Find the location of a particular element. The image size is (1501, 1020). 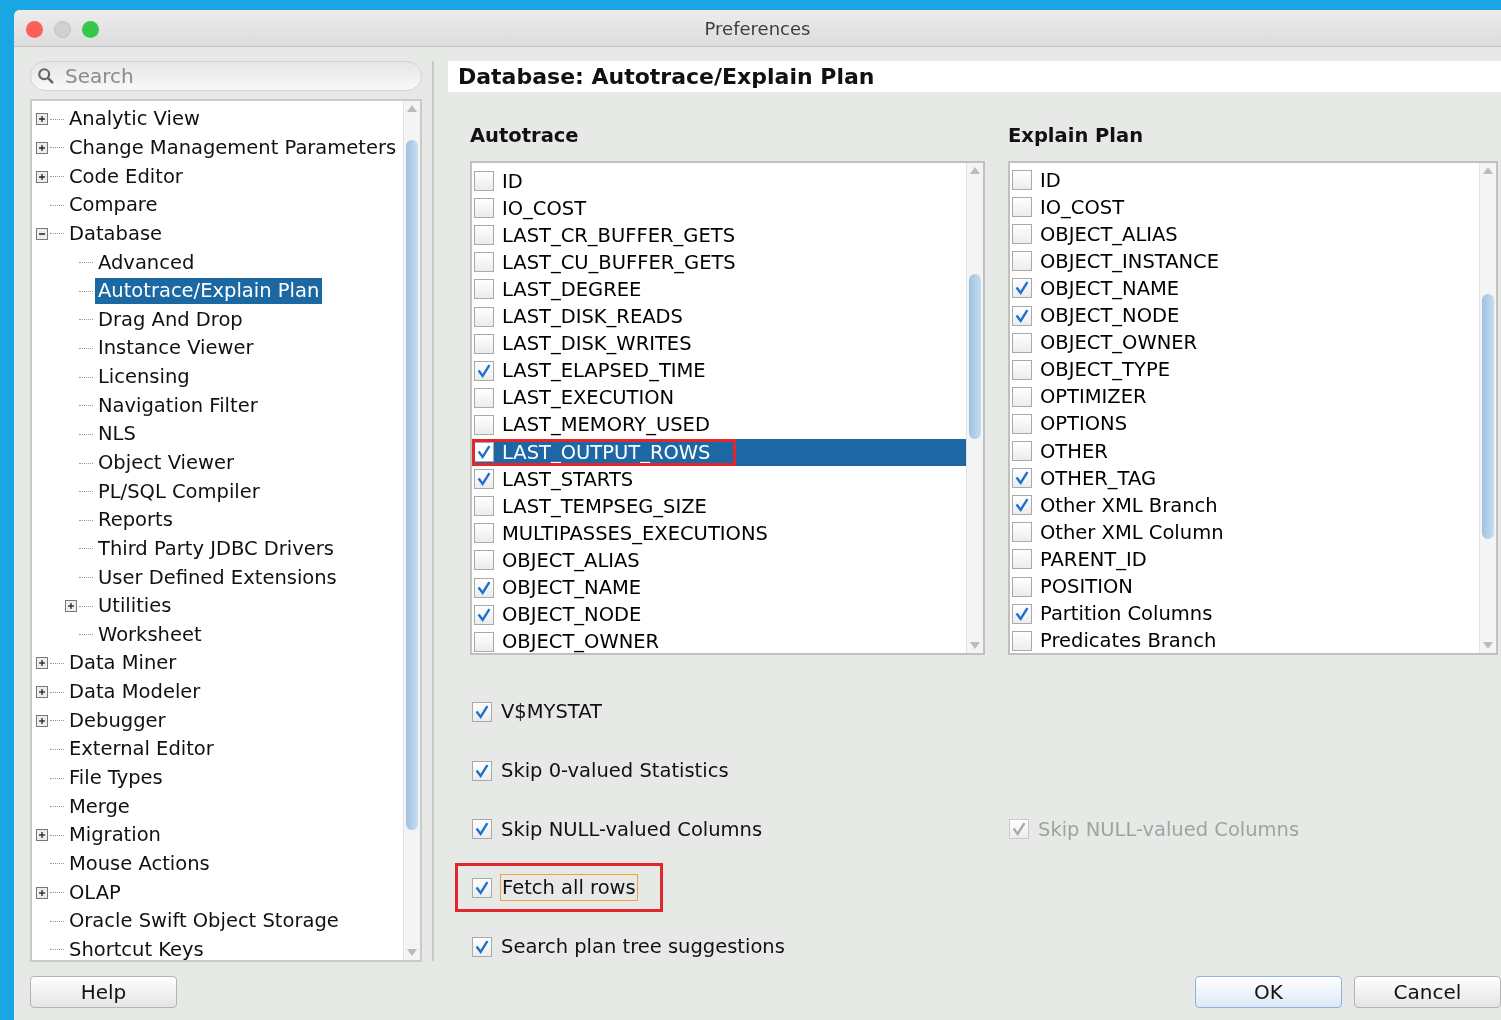

tree-item: Shortcut Keys is located at coordinates (136, 949).